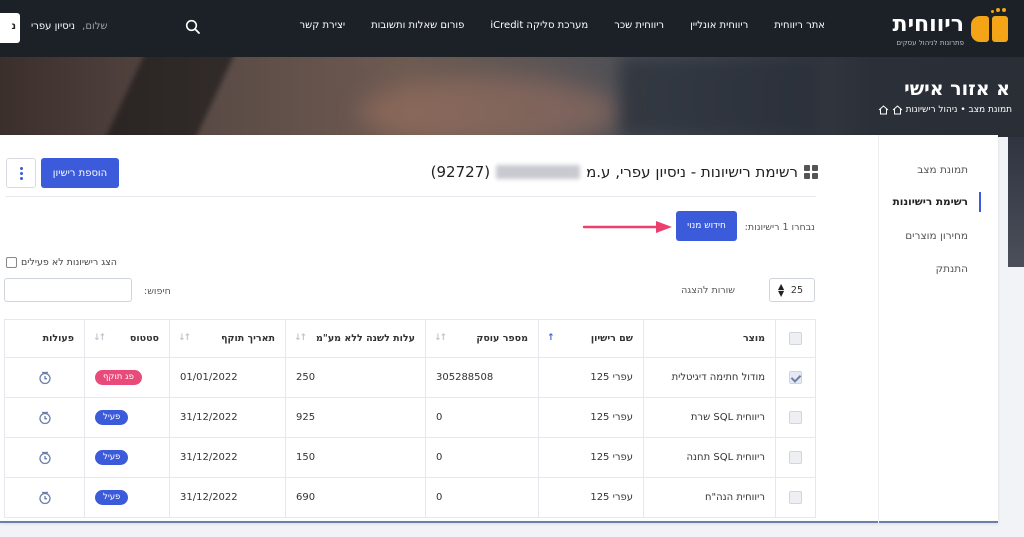  What do you see at coordinates (959, 110) in the screenshot?
I see `breadcrumb-text: תמונת מצב • ניהול רישיונות` at bounding box center [959, 110].